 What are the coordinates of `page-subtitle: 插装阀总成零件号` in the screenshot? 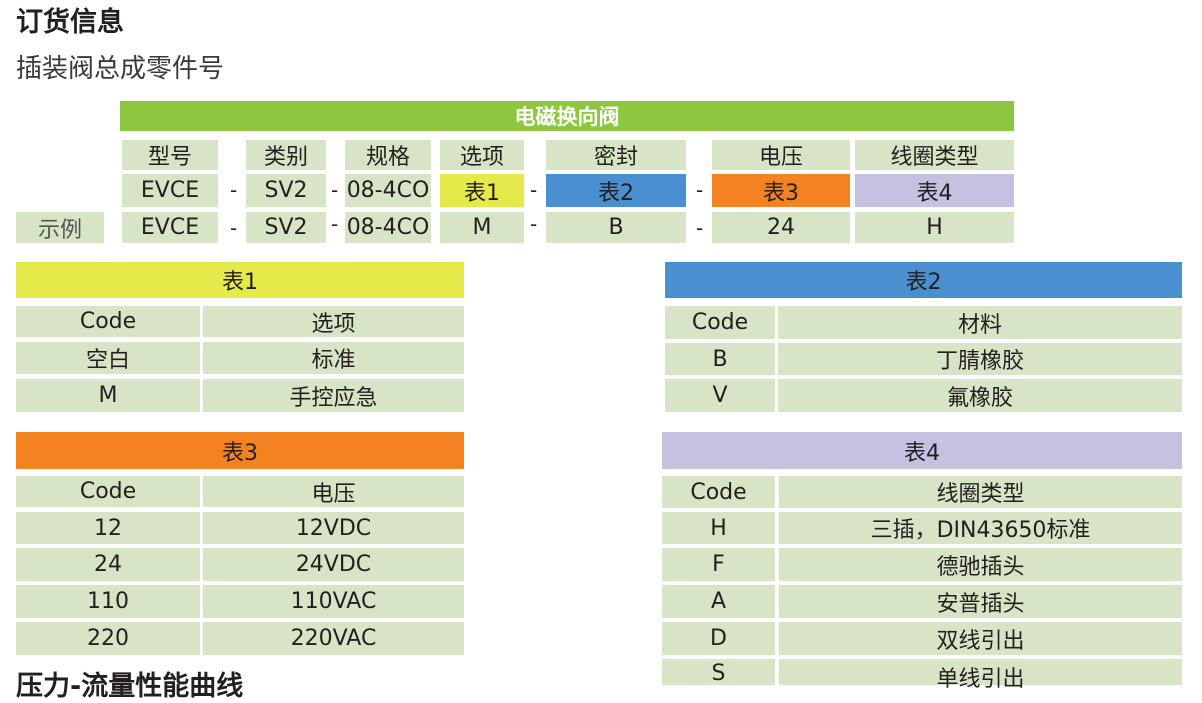 It's located at (120, 69).